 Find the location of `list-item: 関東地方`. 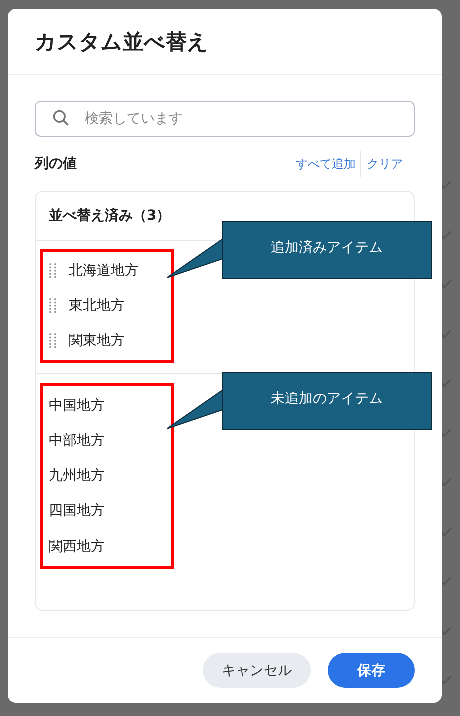

list-item: 関東地方 is located at coordinates (97, 341).